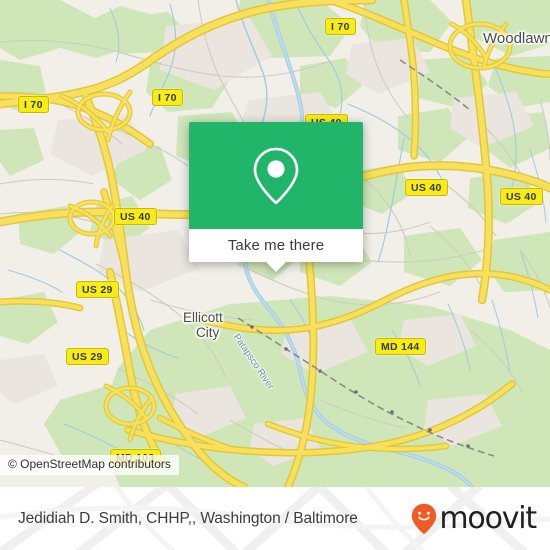 This screenshot has height=550, width=550. What do you see at coordinates (400, 346) in the screenshot?
I see `shield-md144: MD 144` at bounding box center [400, 346].